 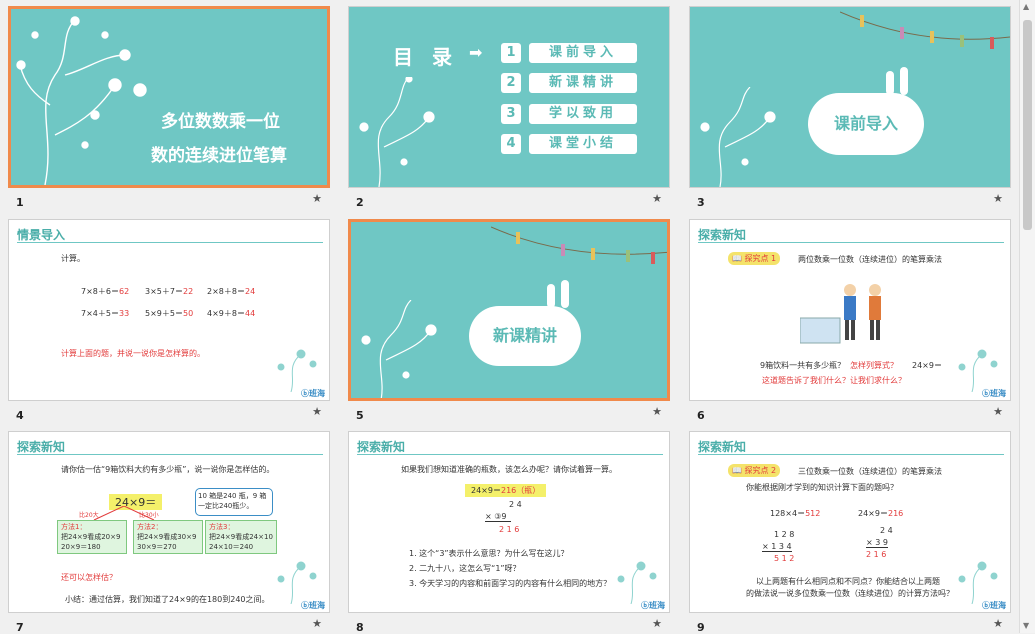 I want to click on slide-number: 4, so click(x=20, y=415).